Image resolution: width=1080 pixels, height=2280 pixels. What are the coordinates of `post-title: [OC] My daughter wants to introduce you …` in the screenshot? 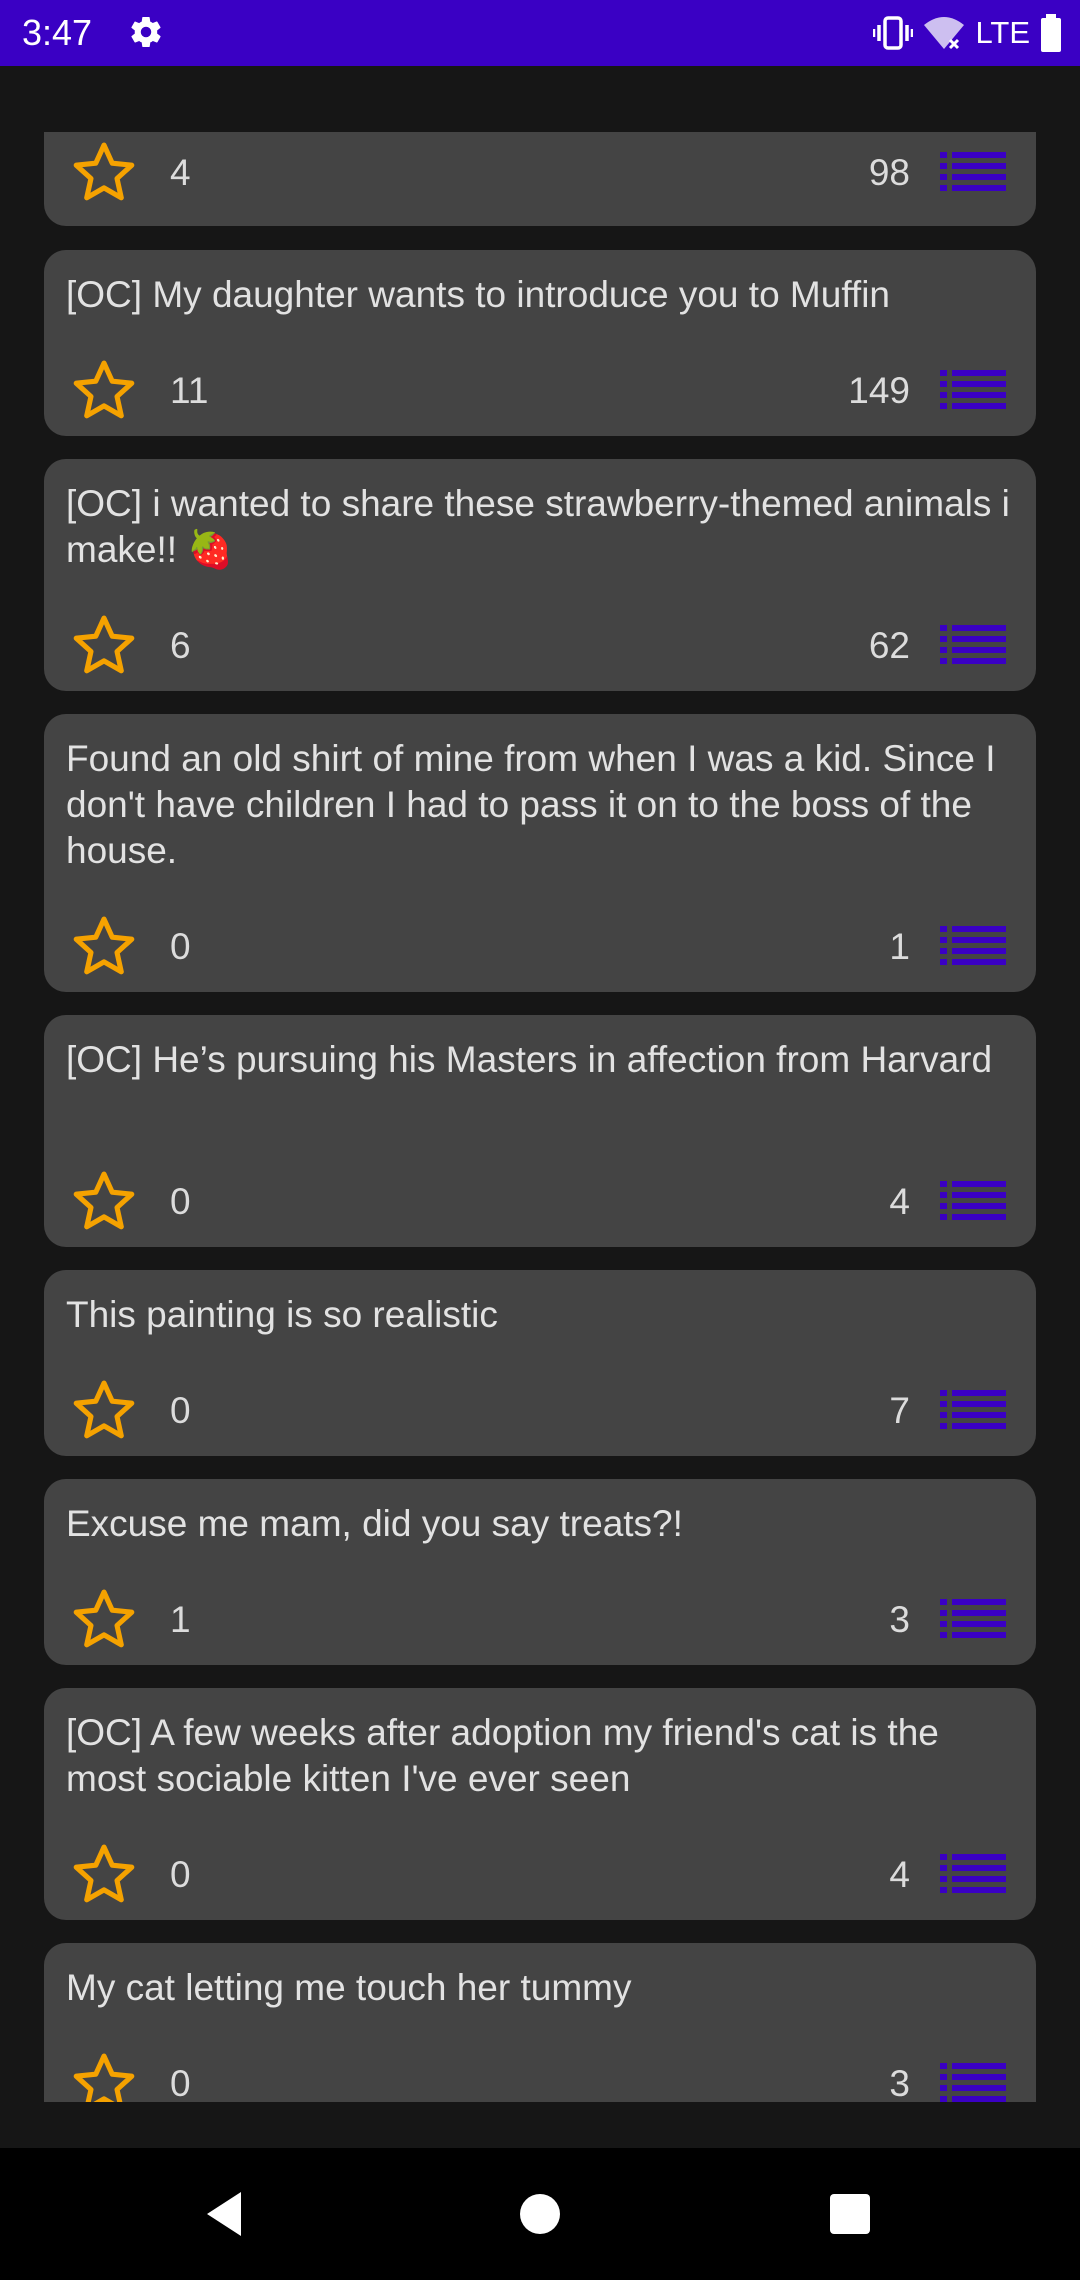 It's located at (541, 295).